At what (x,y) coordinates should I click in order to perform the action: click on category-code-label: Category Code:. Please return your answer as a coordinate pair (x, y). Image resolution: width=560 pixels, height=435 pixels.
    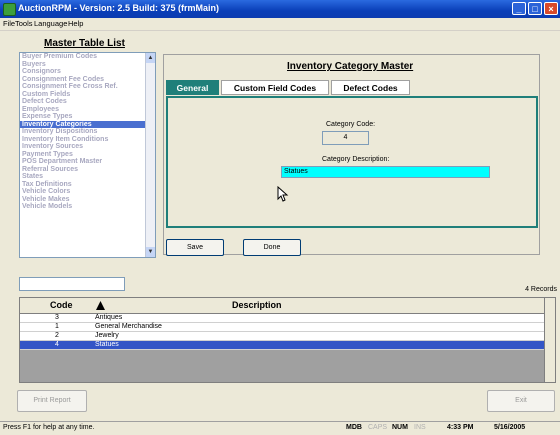
    Looking at the image, I should click on (351, 124).